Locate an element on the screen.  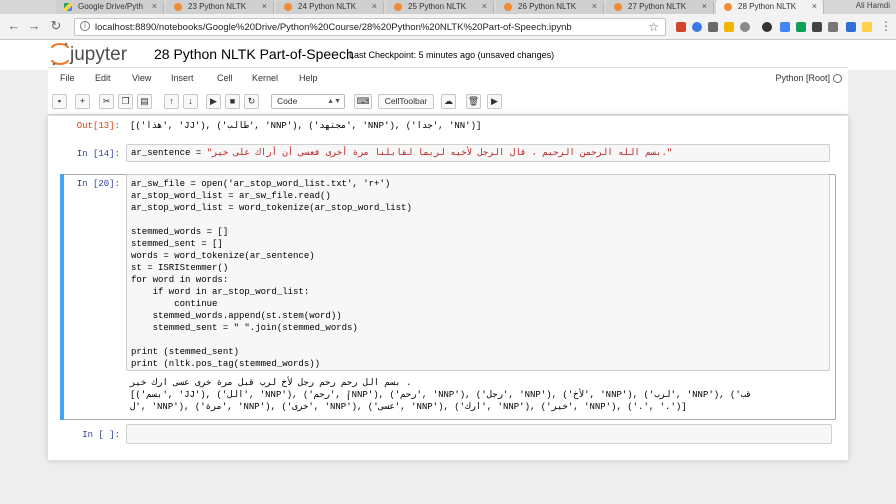
selected-cell-indicator is located at coordinates (62, 297).